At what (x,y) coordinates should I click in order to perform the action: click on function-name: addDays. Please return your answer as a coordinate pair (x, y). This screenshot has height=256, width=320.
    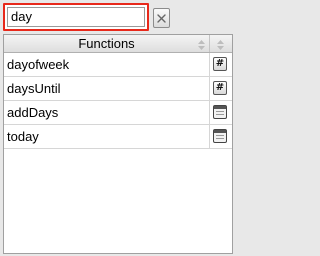
    Looking at the image, I should click on (33, 112).